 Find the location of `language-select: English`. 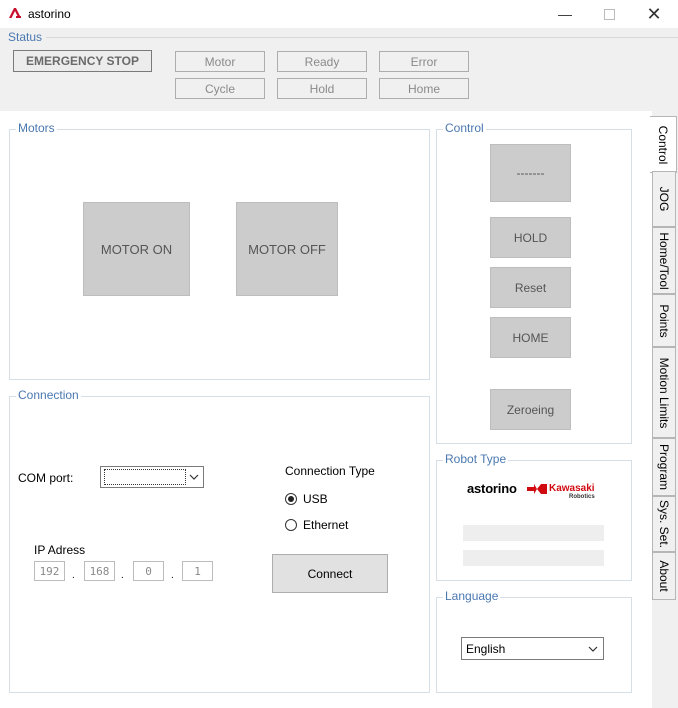

language-select: English is located at coordinates (532, 648).